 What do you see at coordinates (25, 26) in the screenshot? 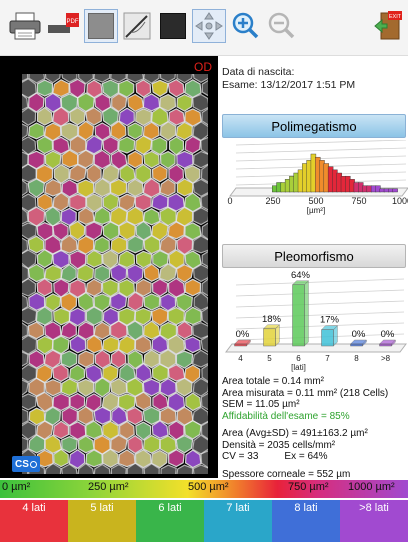
I see `printer-icon` at bounding box center [25, 26].